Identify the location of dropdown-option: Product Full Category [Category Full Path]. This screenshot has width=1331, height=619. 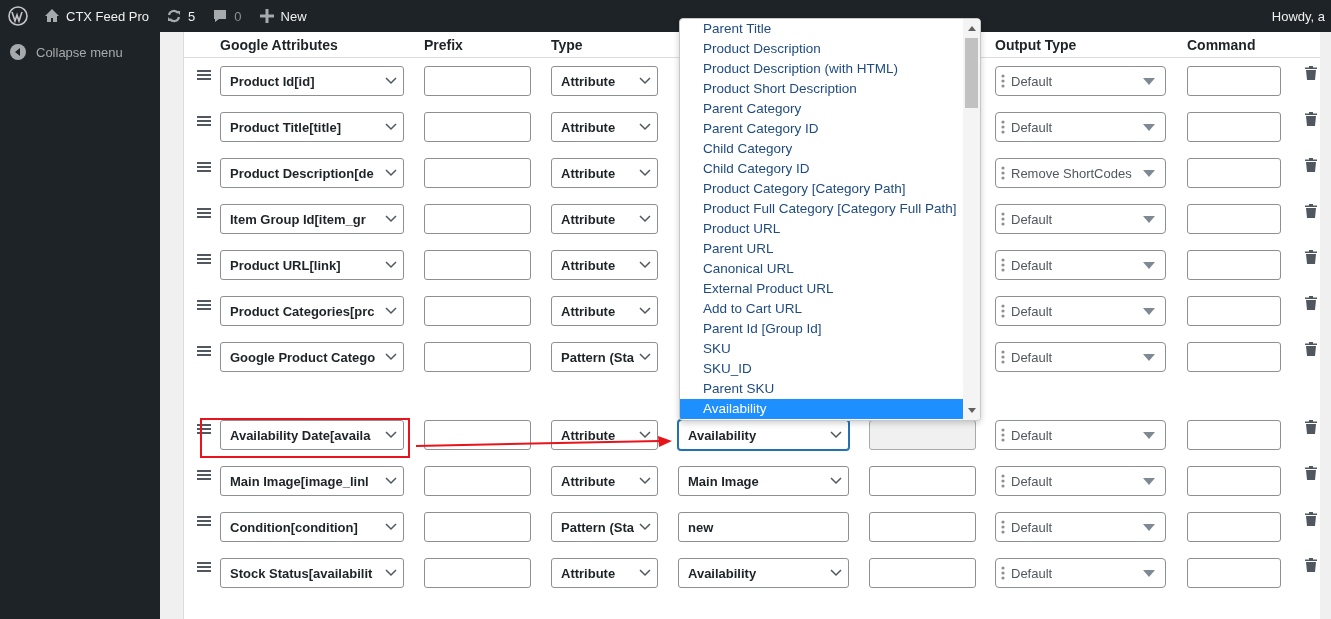
(821, 209).